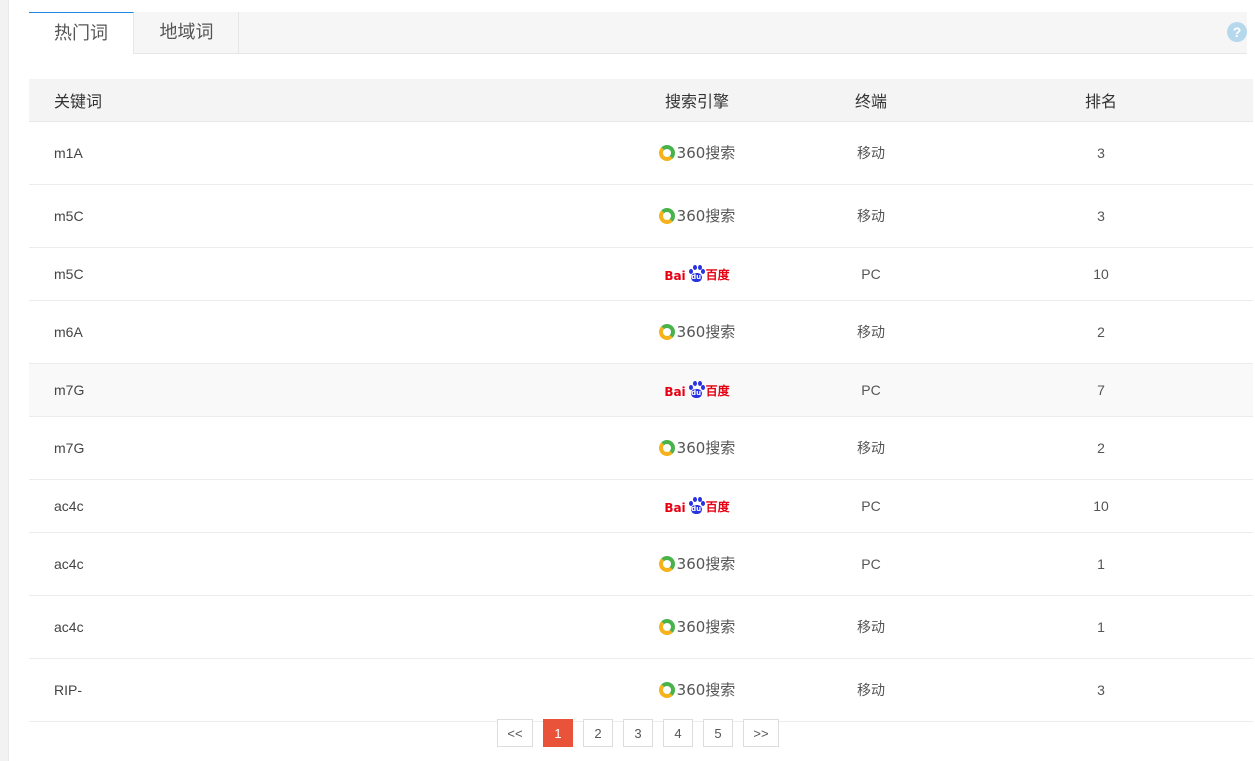  I want to click on baidu-paw-text: du, so click(696, 509).